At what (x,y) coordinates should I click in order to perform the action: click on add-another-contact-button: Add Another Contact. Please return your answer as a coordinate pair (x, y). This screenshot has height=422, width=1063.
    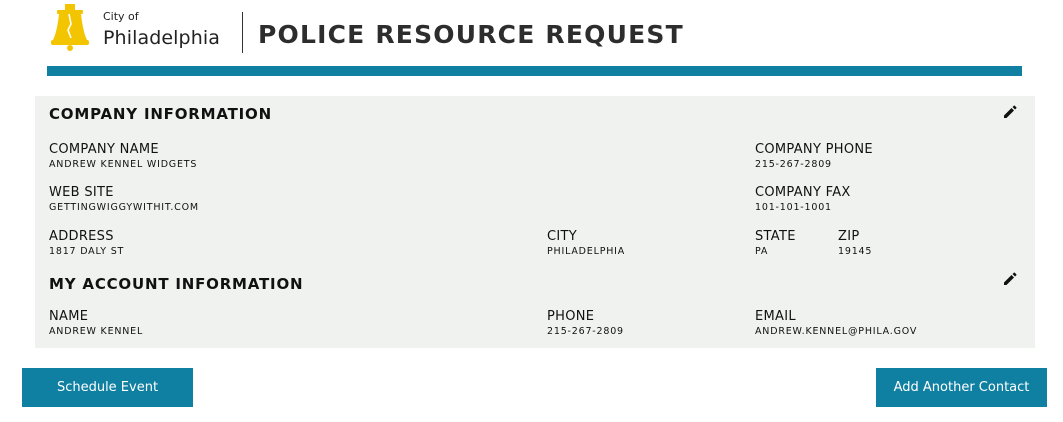
    Looking at the image, I should click on (961, 387).